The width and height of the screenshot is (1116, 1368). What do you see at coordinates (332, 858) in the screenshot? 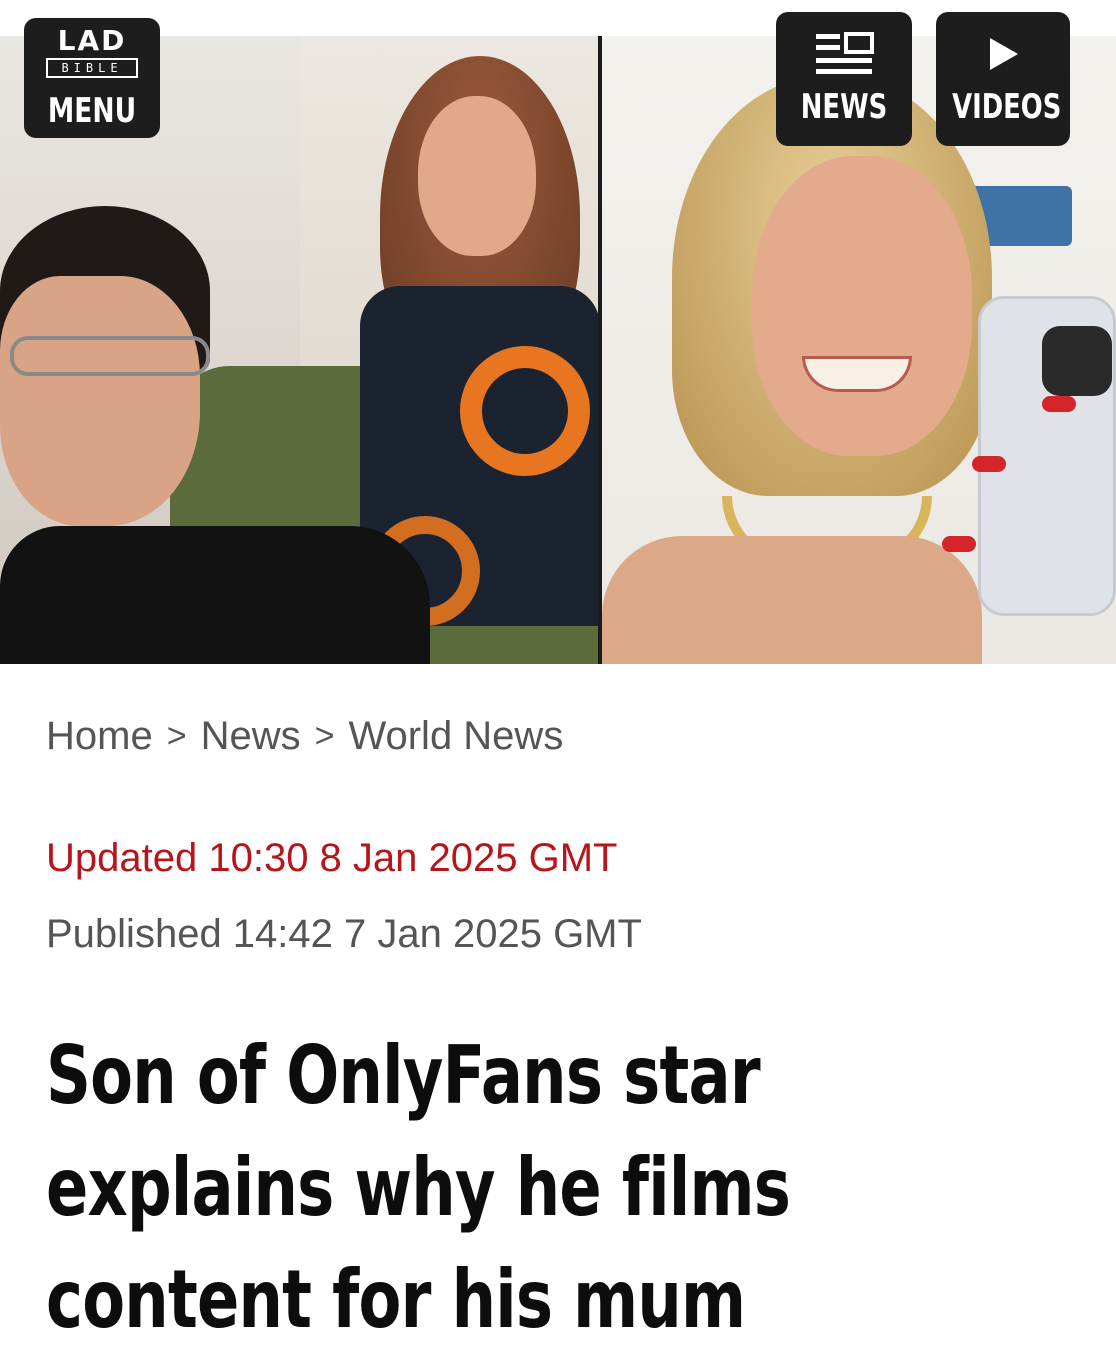
I see `updated-timestamp: Updated 10:30 8 Jan 2025 GMT` at bounding box center [332, 858].